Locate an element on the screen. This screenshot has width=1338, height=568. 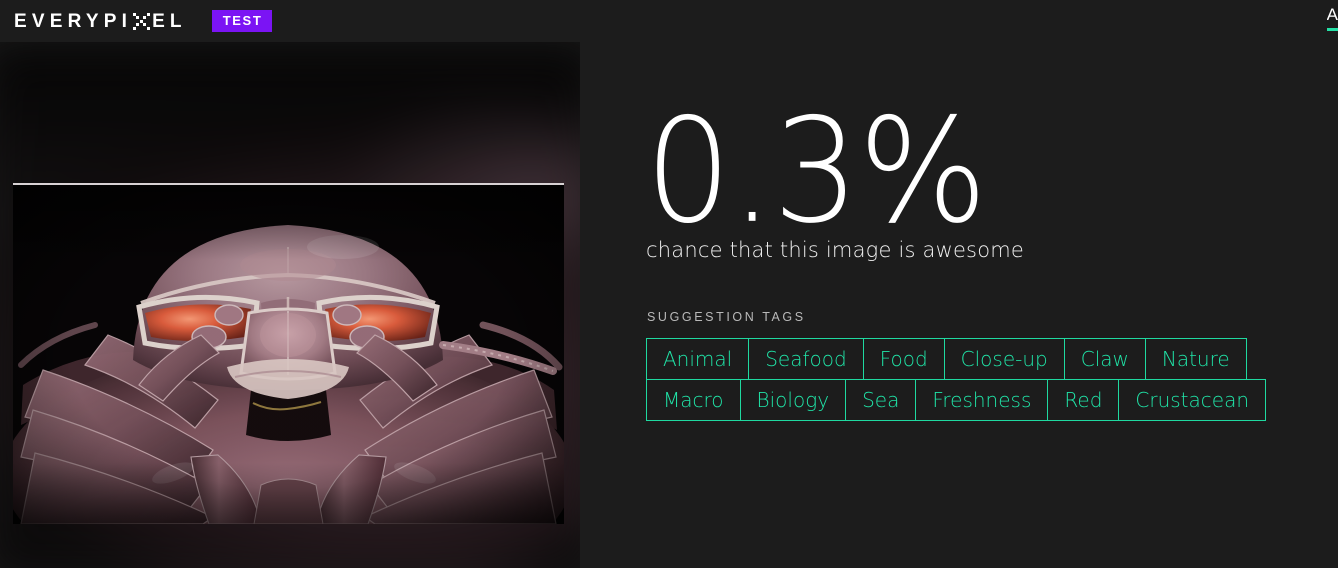
logo-text-right: EL is located at coordinates (169, 21).